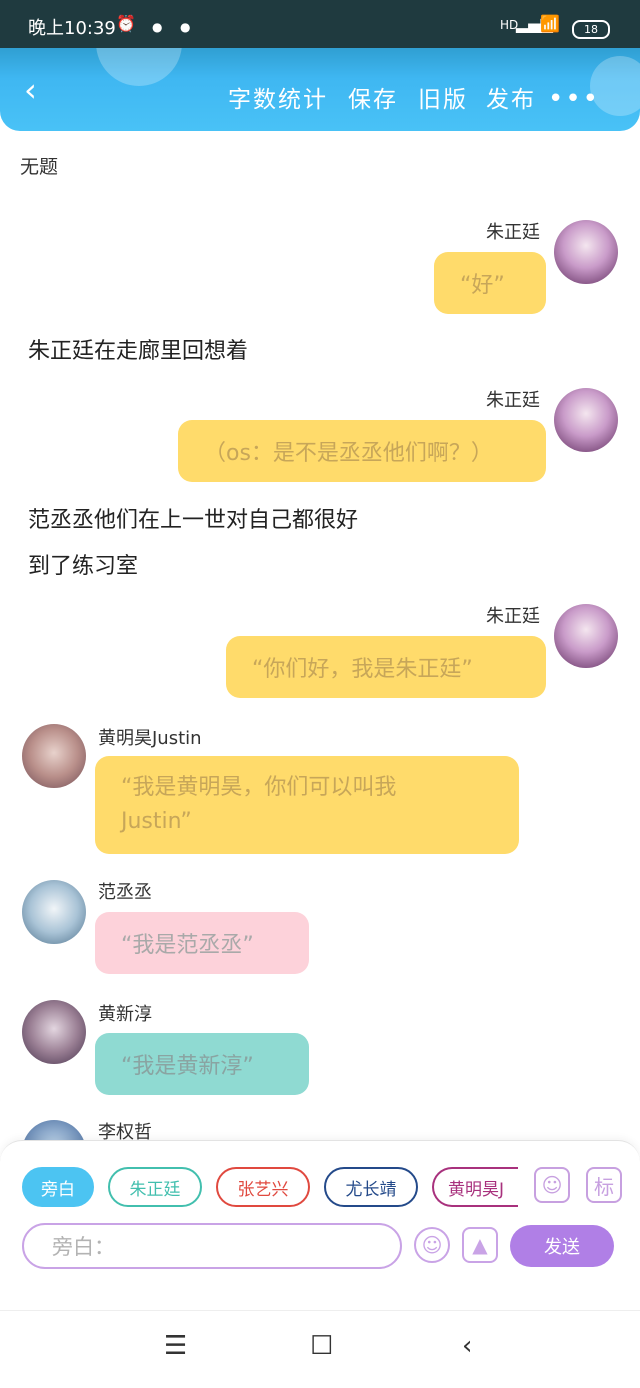 The width and height of the screenshot is (640, 1388). What do you see at coordinates (511, 97) in the screenshot?
I see `publish-button: 发布` at bounding box center [511, 97].